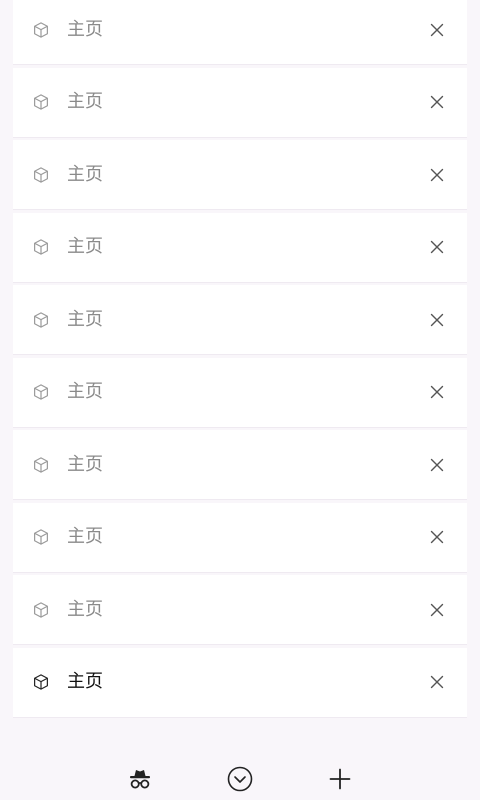 The width and height of the screenshot is (480, 800). Describe the element at coordinates (240, 32) in the screenshot. I see `tab-item-1: 主页` at that location.